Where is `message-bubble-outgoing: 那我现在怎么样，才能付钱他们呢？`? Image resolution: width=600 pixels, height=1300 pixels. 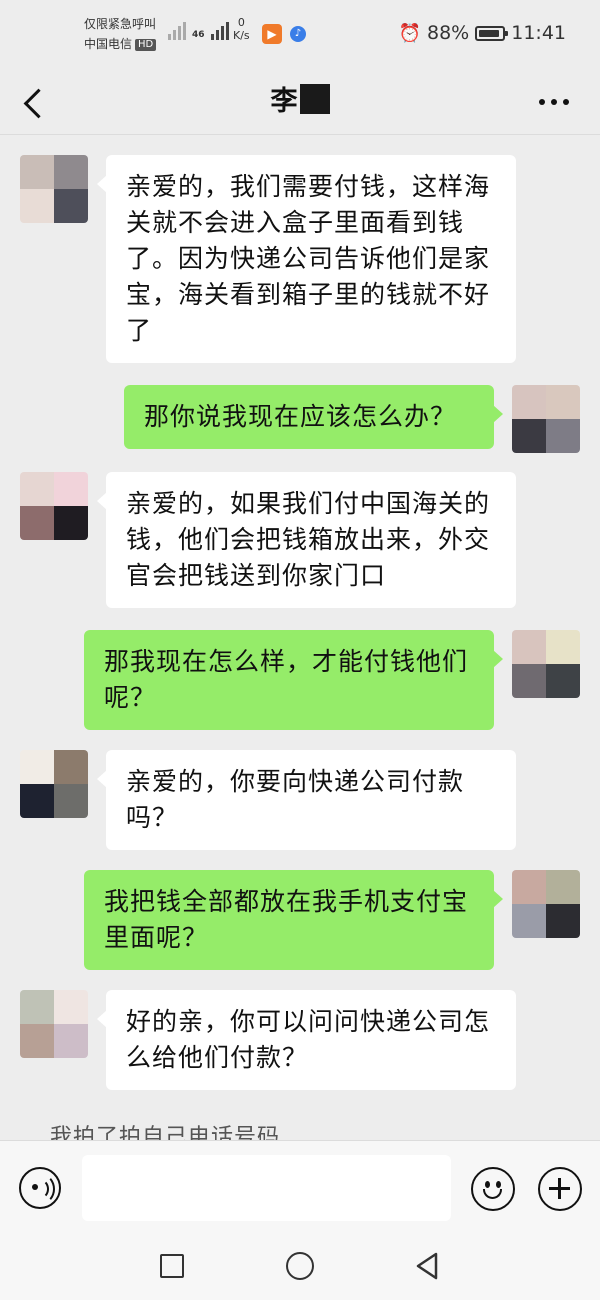 message-bubble-outgoing: 那我现在怎么样，才能付钱他们呢？ is located at coordinates (293, 680).